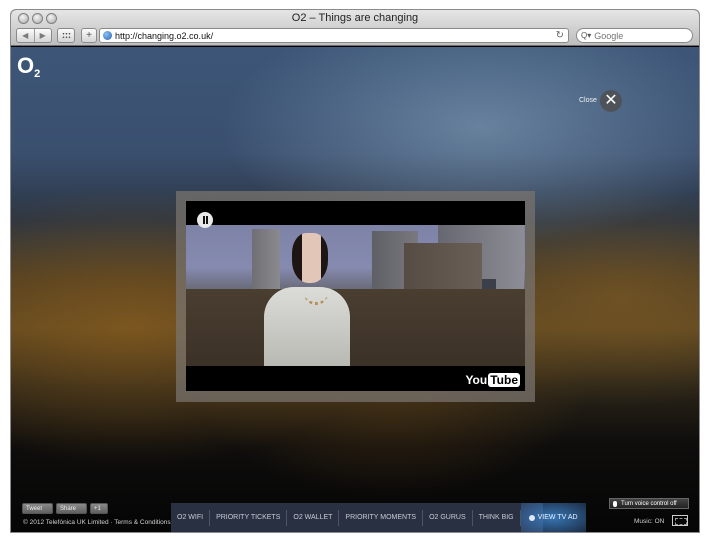 The width and height of the screenshot is (710, 540). Describe the element at coordinates (310, 258) in the screenshot. I see `woman-head` at that location.